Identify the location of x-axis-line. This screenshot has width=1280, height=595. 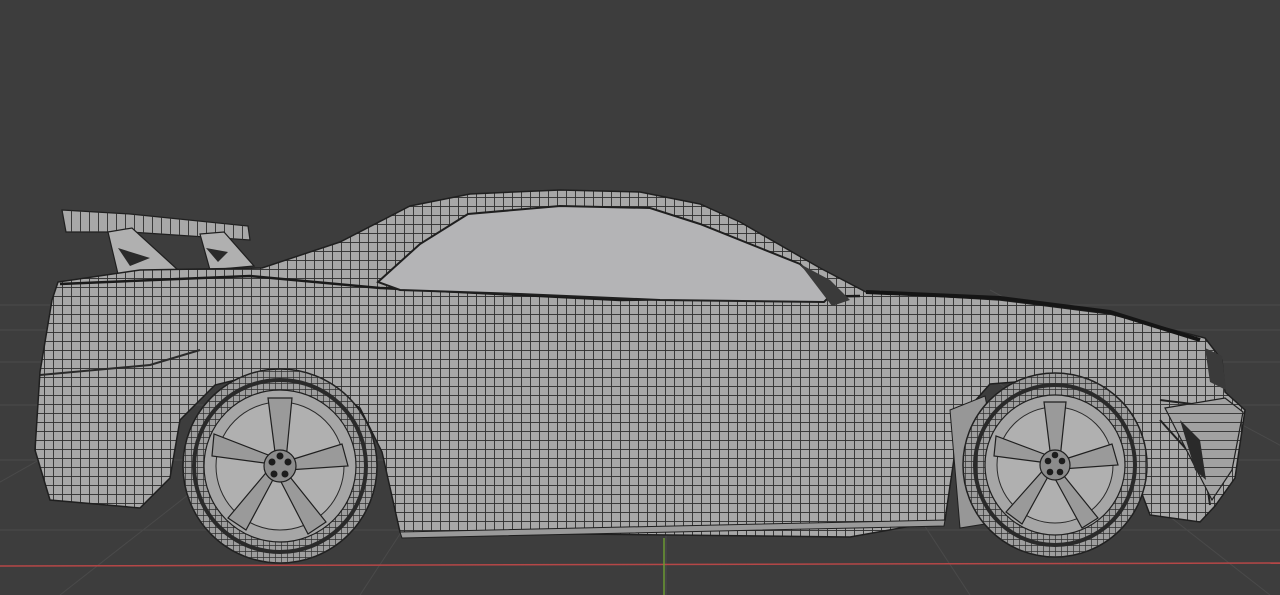
(640, 564).